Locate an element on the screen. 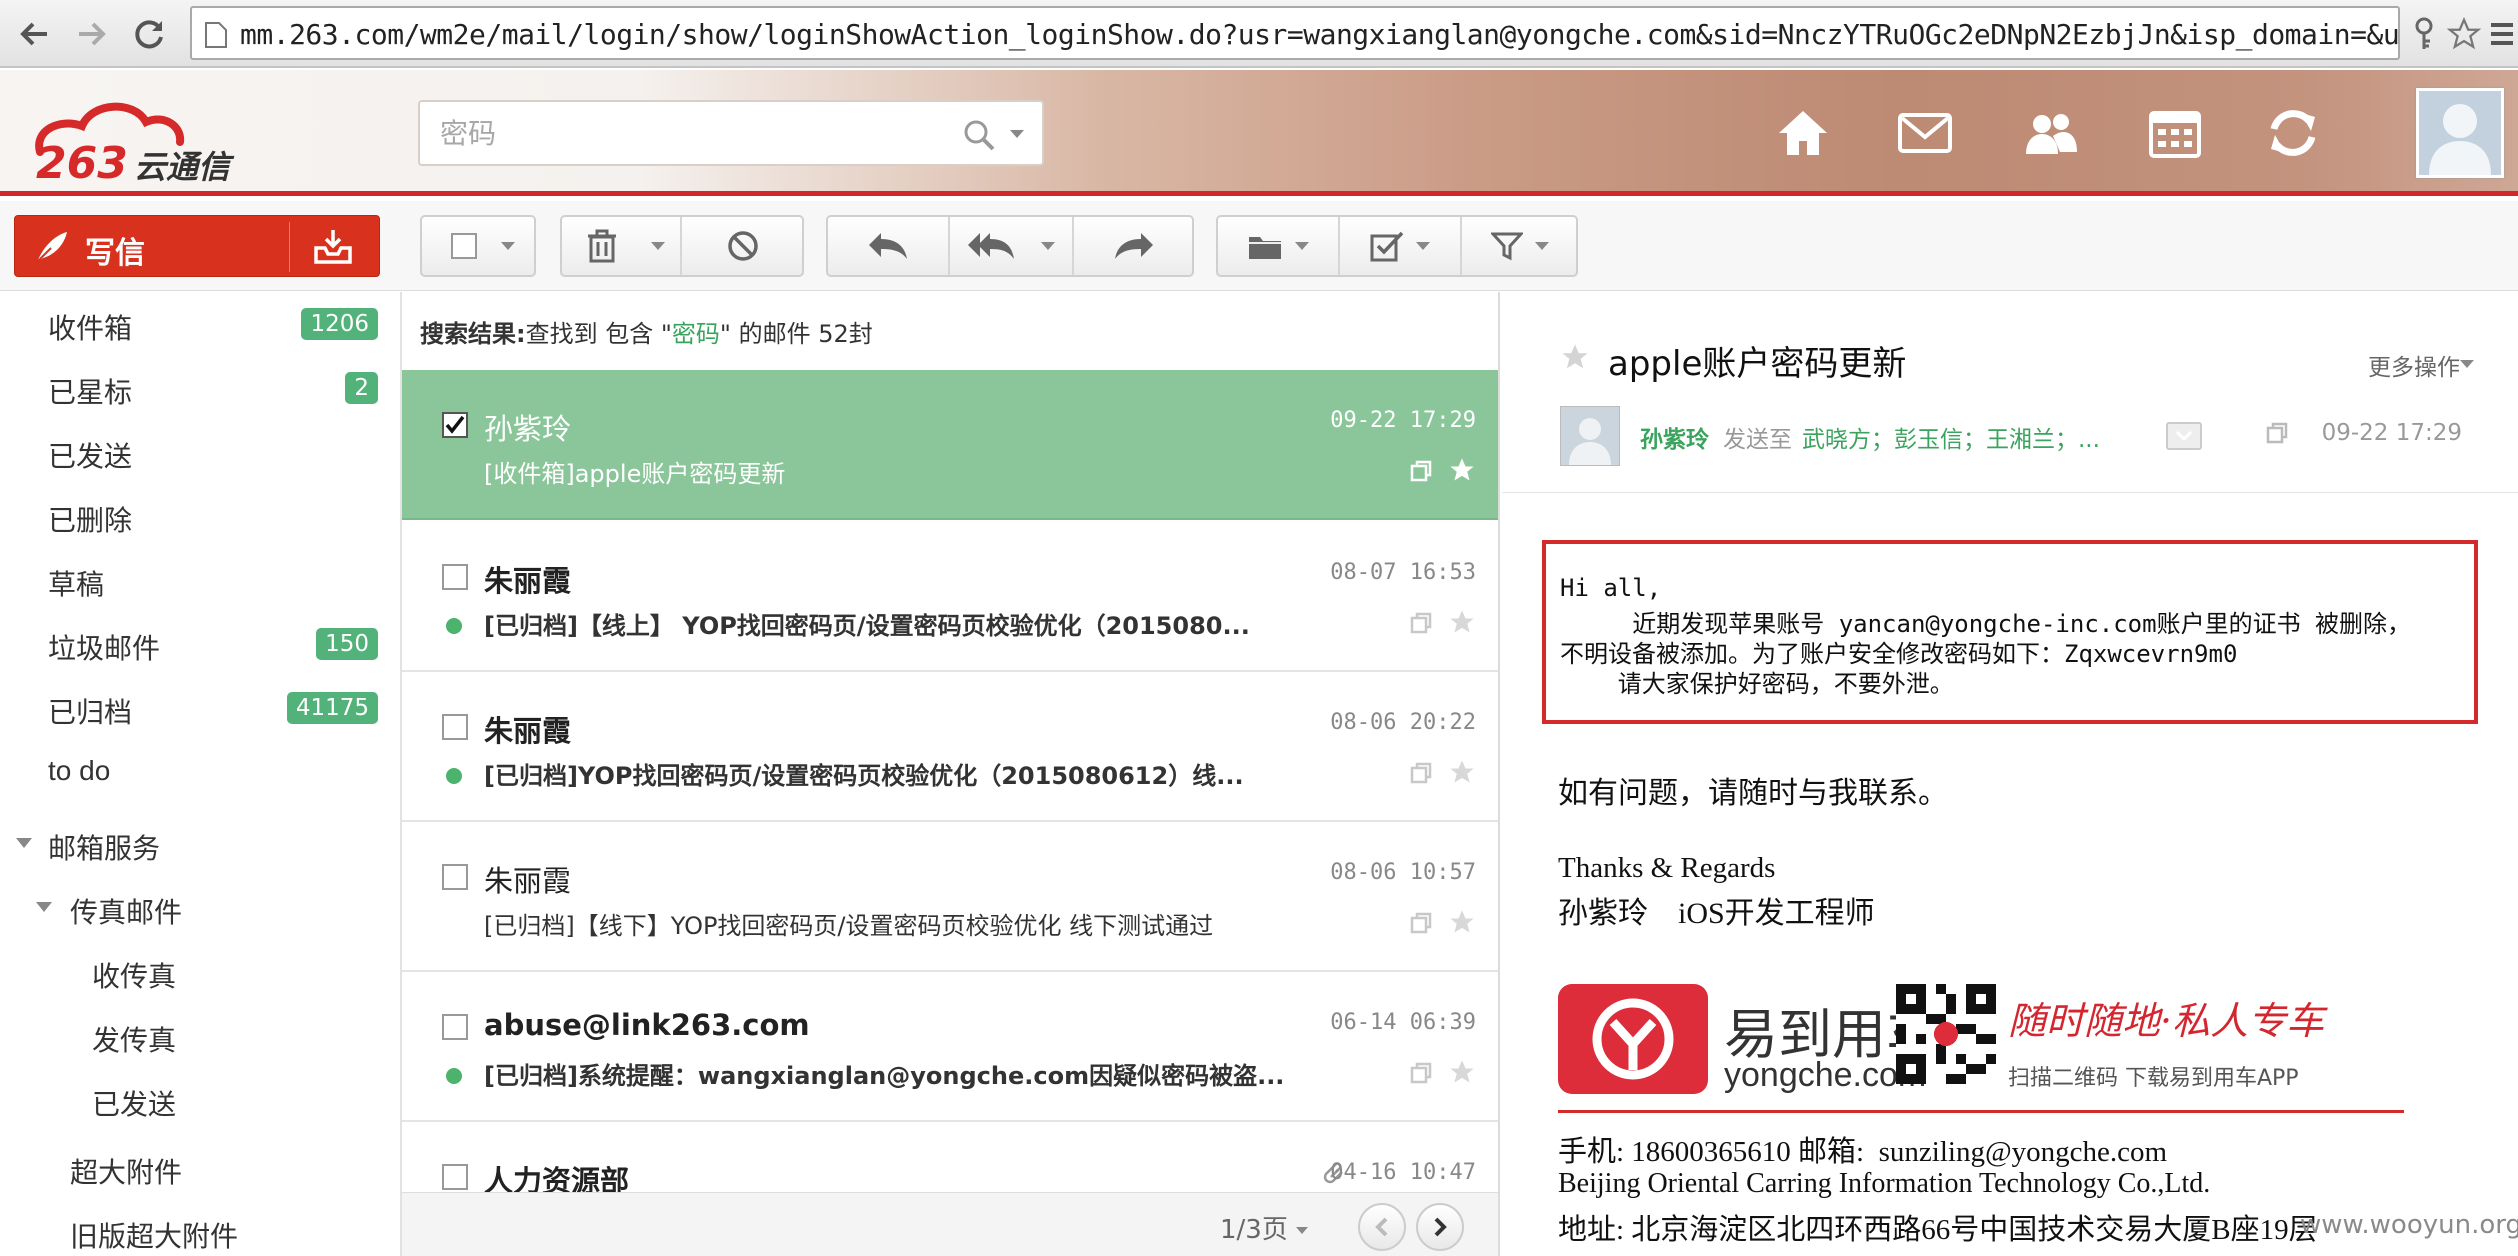  sender-name: 孙紫玲 is located at coordinates (1674, 440).